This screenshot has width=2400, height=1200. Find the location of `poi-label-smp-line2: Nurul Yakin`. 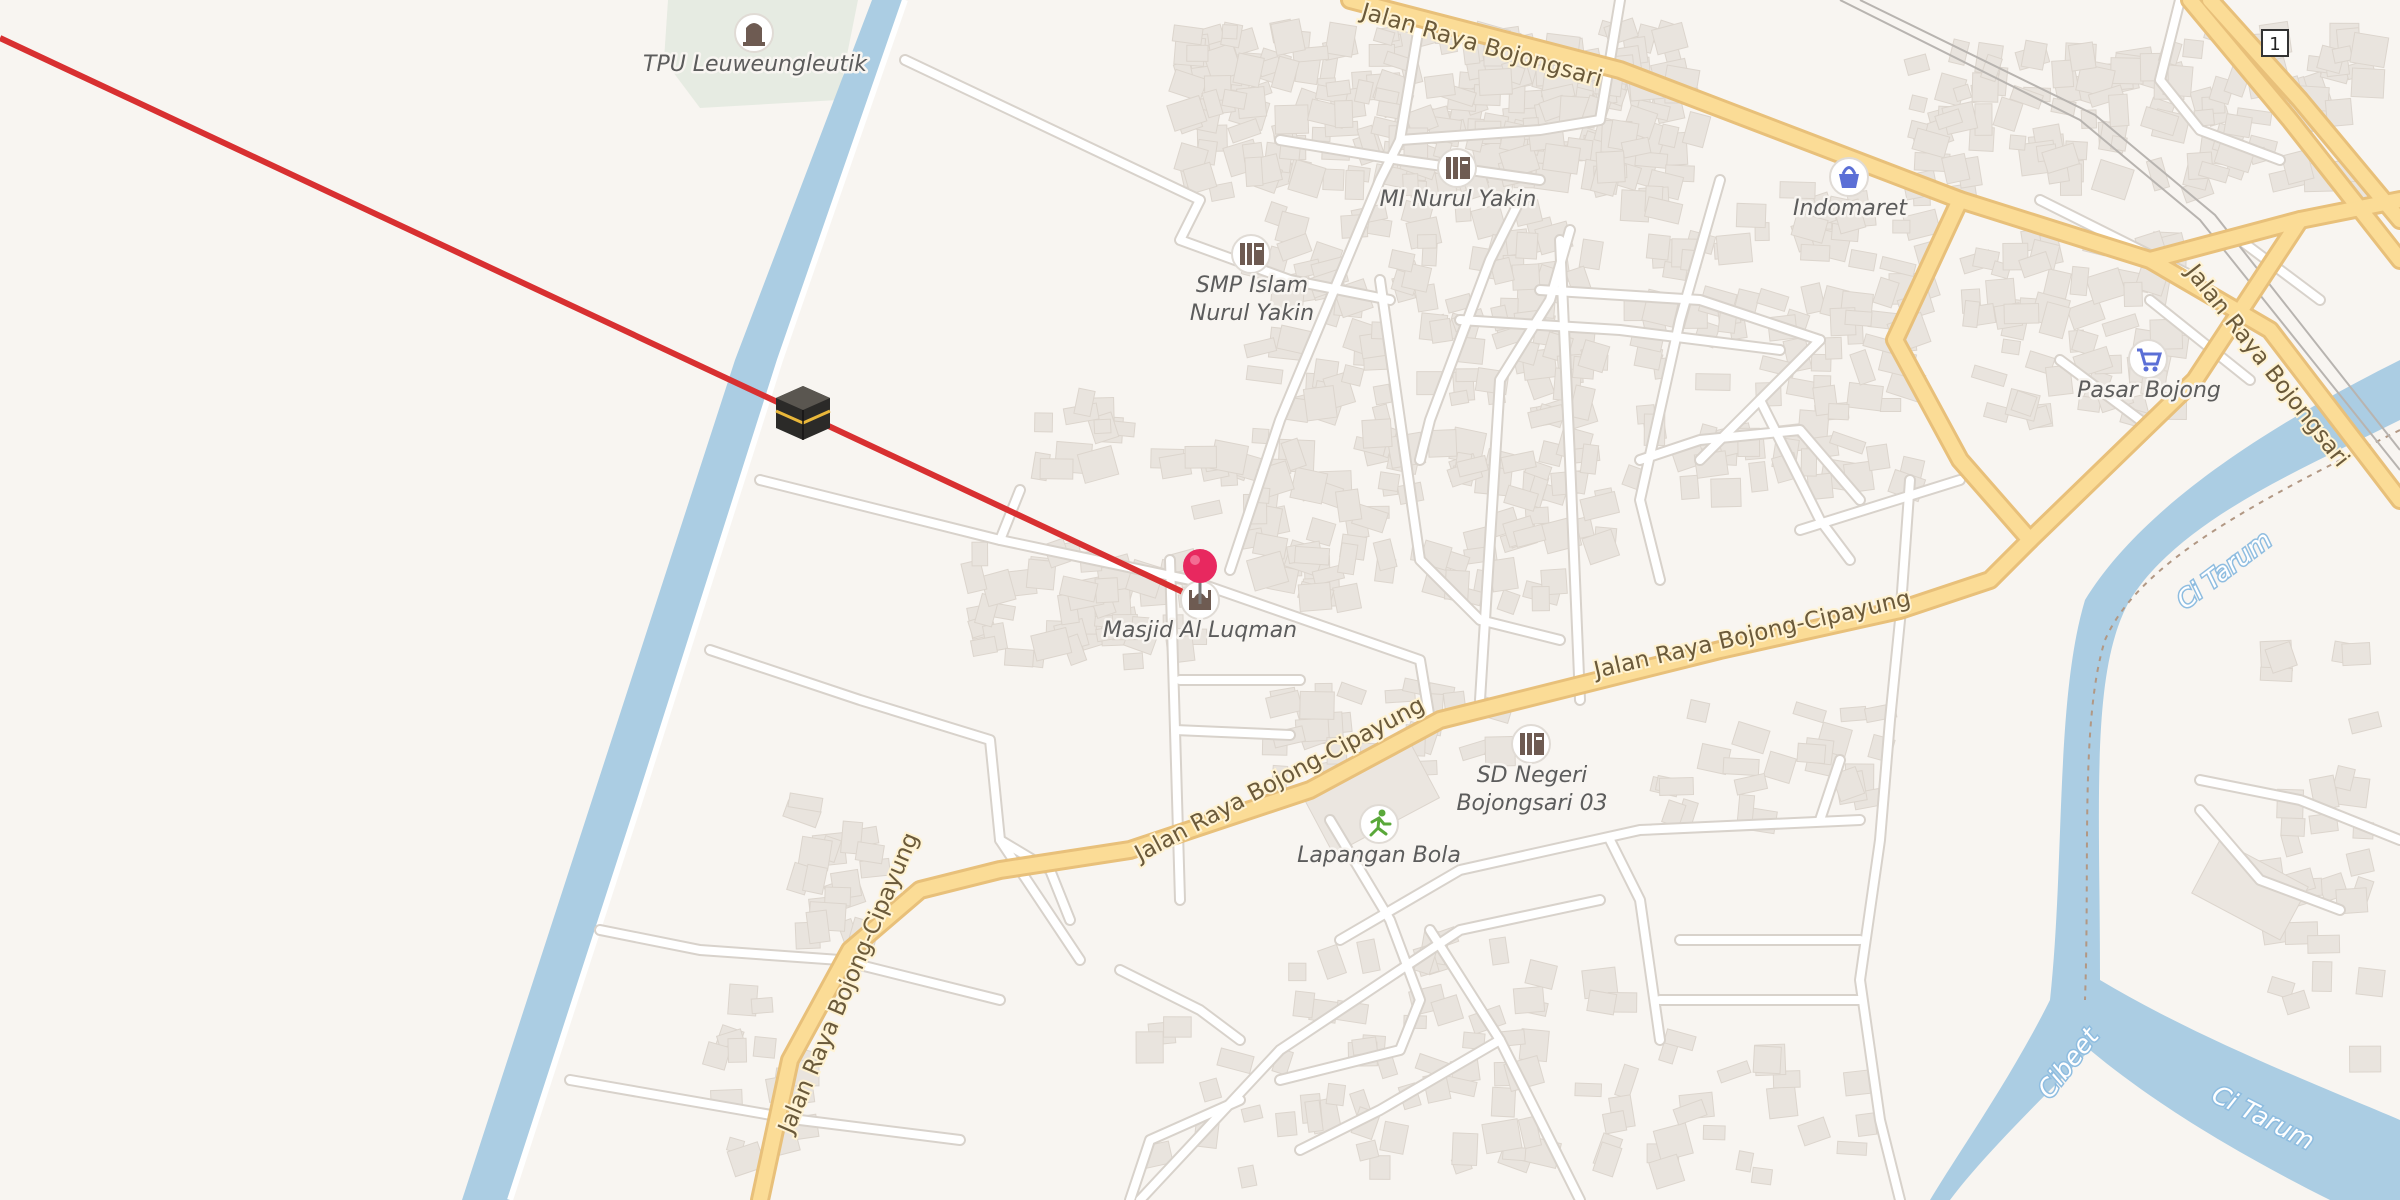

poi-label-smp-line2: Nurul Yakin is located at coordinates (1252, 313).